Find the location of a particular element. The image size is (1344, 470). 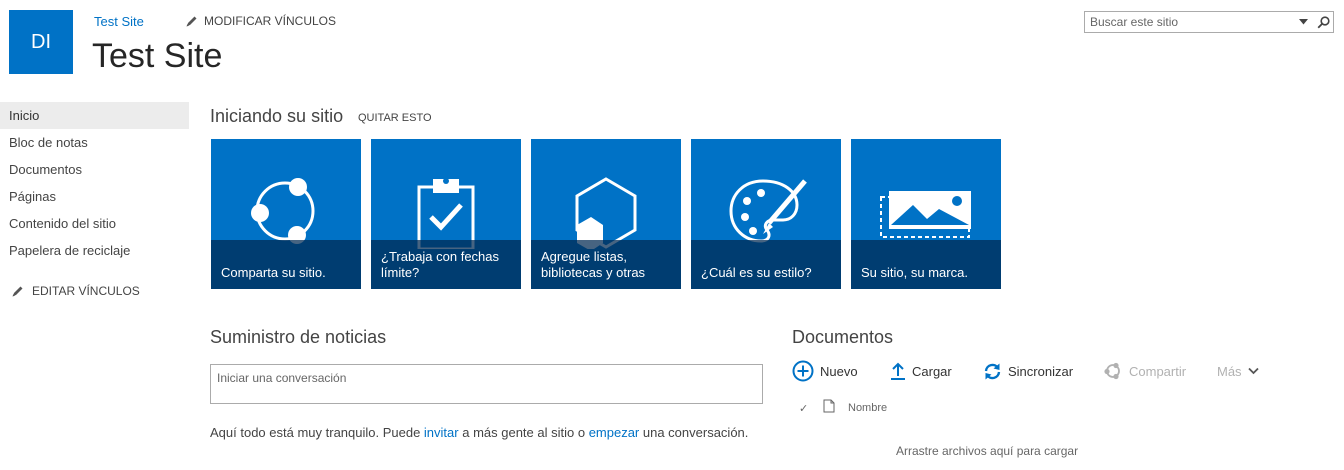

tile-caption: ¿Trabaja con fechas límite? is located at coordinates (446, 264).